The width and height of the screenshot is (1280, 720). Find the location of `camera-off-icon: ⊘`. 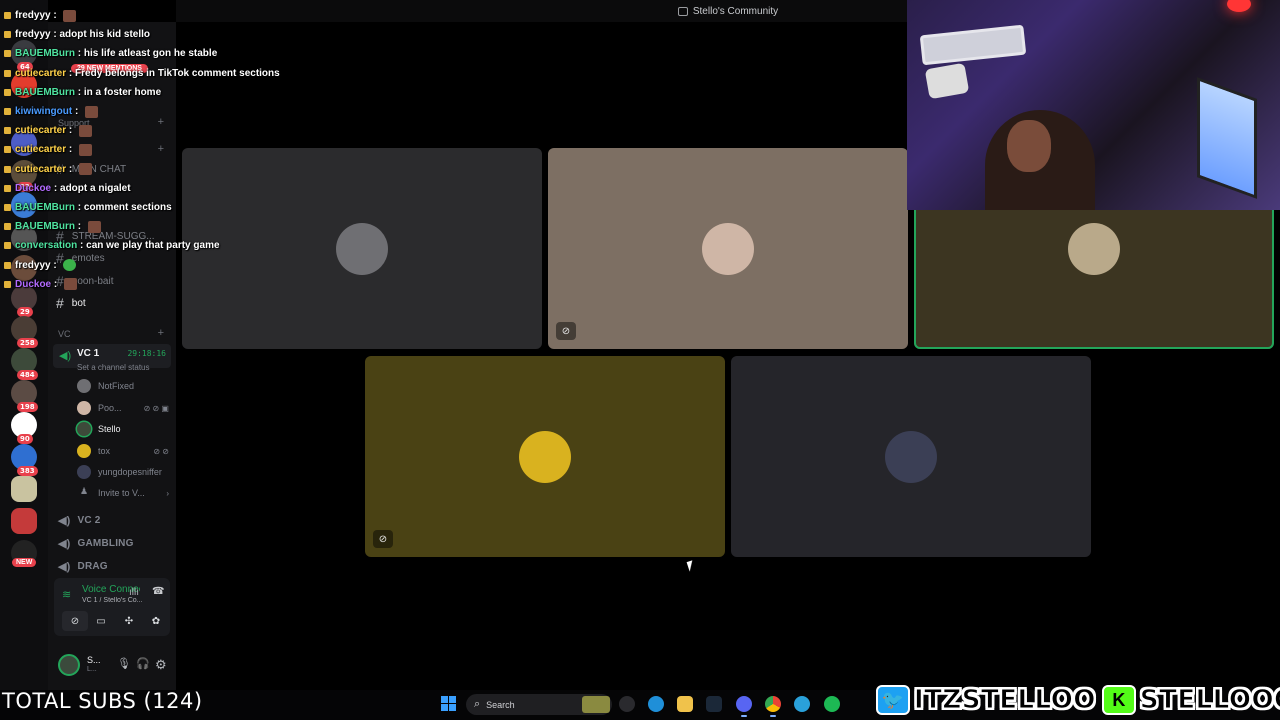

camera-off-icon: ⊘ is located at coordinates (383, 539).